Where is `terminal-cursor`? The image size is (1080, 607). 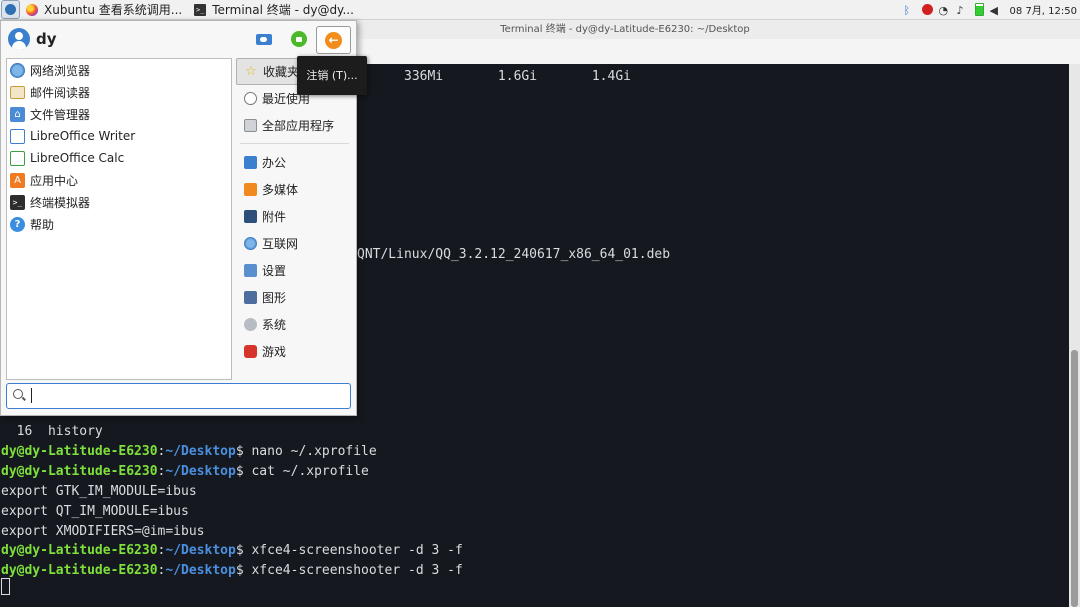 terminal-cursor is located at coordinates (5, 586).